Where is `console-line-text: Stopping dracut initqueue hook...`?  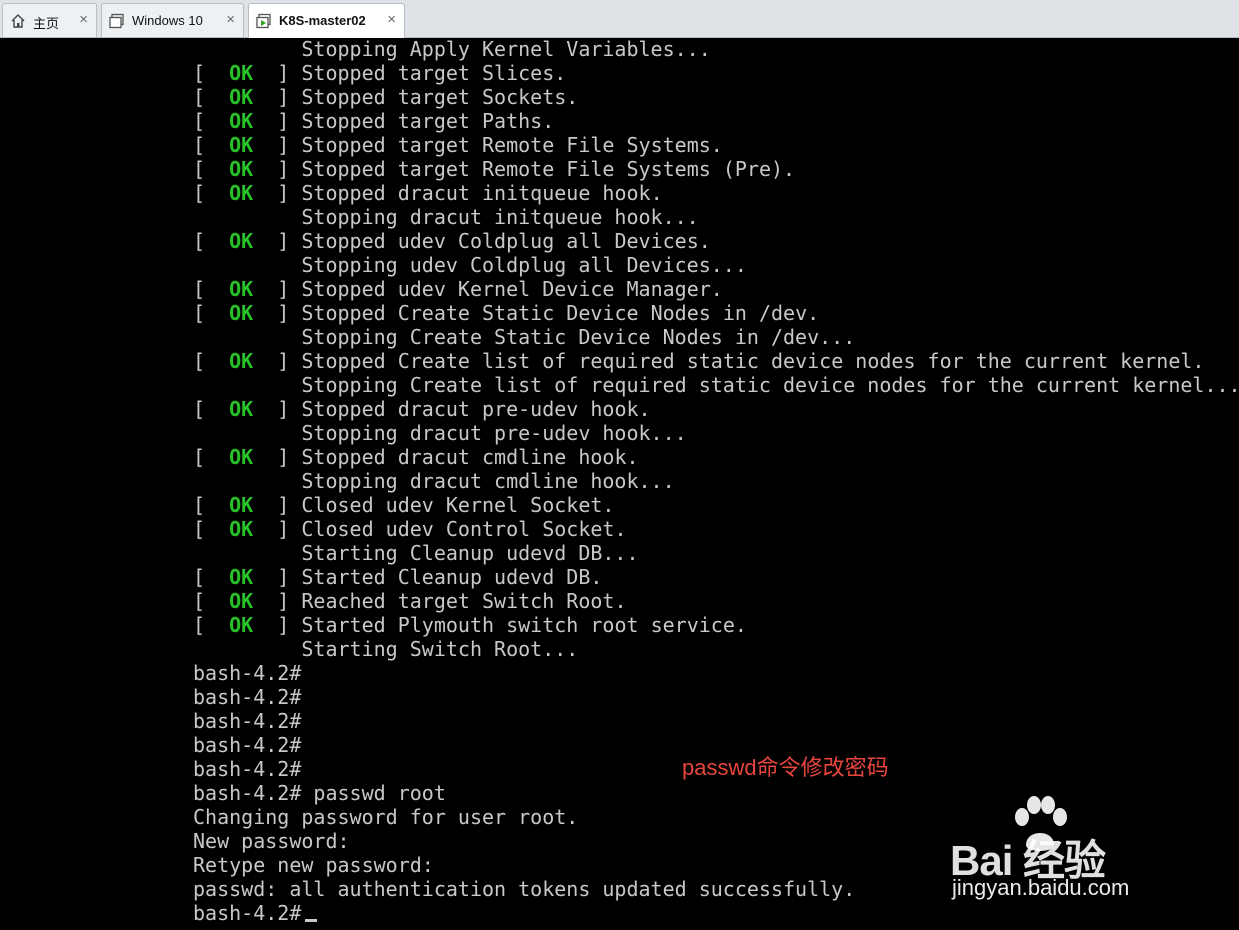
console-line-text: Stopping dracut initqueue hook... is located at coordinates (446, 217).